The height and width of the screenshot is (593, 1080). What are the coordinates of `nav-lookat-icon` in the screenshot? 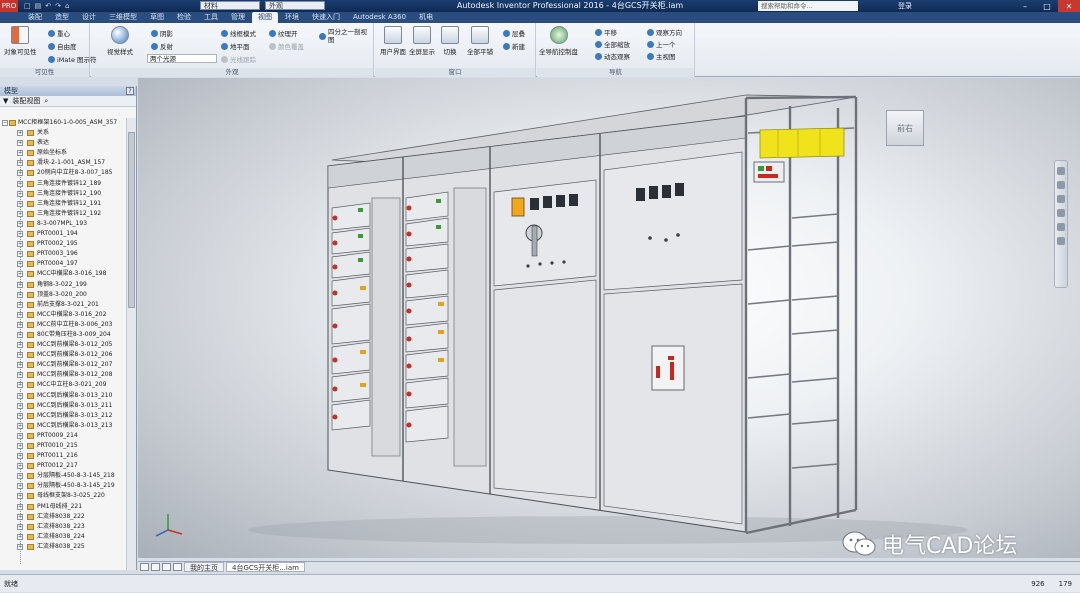 It's located at (1061, 227).